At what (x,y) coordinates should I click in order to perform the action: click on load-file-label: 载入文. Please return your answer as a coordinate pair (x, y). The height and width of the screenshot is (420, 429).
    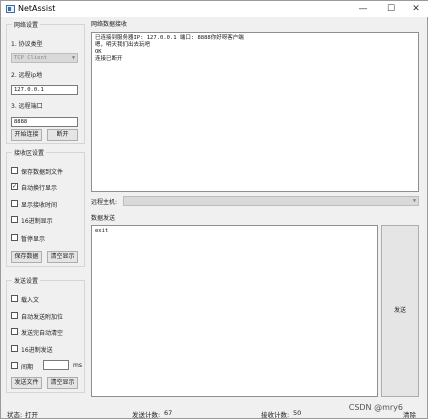
    Looking at the image, I should click on (30, 300).